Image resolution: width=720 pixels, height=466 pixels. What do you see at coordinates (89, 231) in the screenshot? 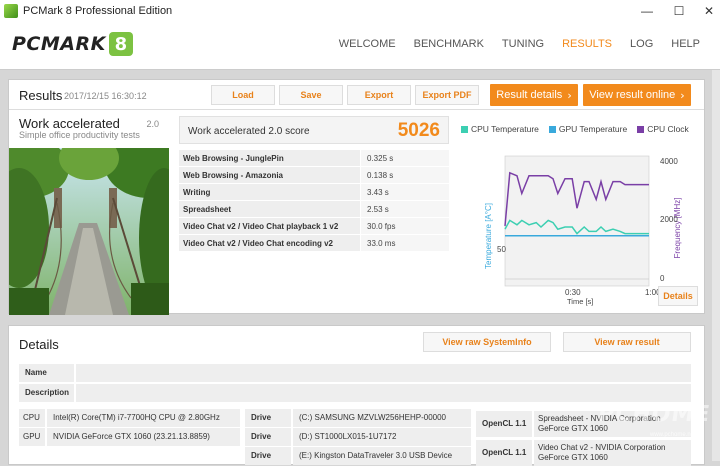
I see `test-image` at bounding box center [89, 231].